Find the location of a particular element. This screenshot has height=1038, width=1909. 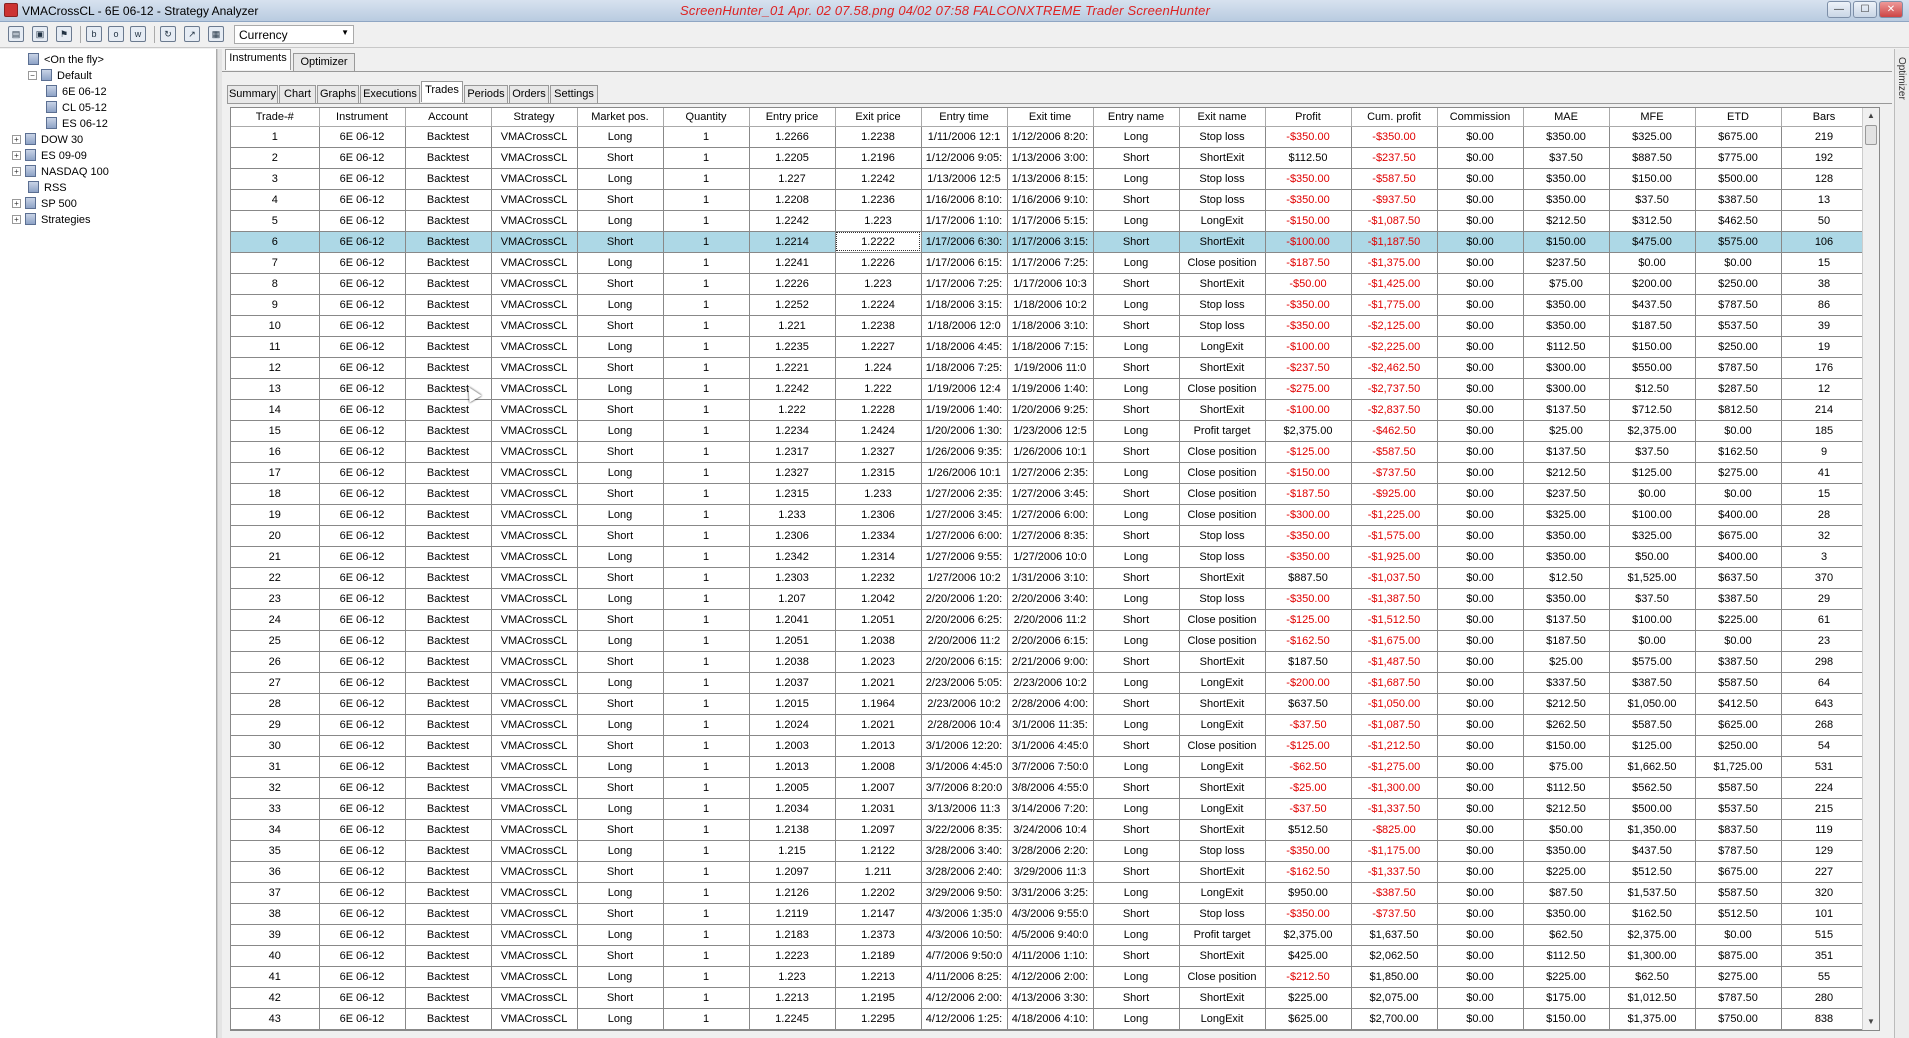

column-header: Entry price is located at coordinates (792, 117).